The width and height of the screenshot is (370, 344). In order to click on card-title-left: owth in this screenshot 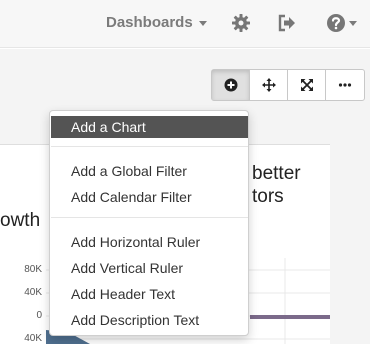, I will do `click(20, 220)`.